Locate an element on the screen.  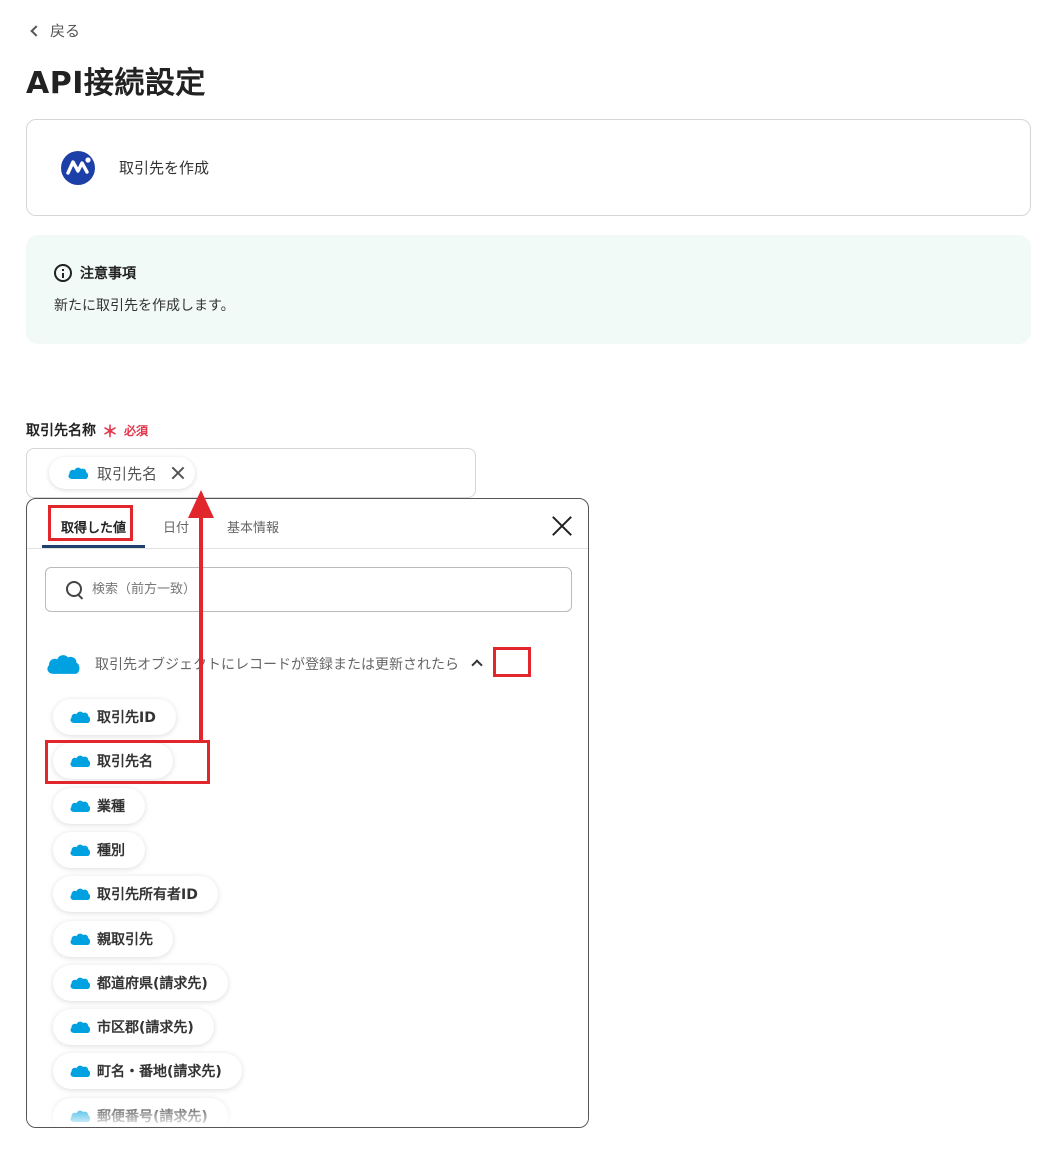
annotation-arrow is located at coordinates (201, 615).